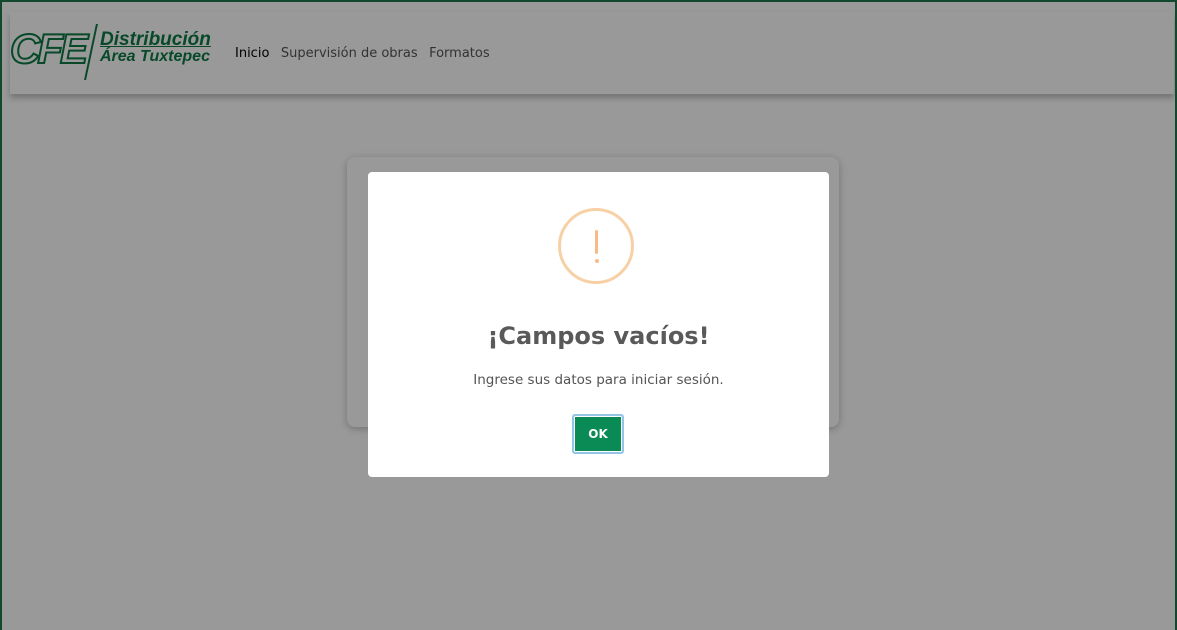 This screenshot has height=630, width=1177. I want to click on dialog-title: ¡Campos vacíos!, so click(598, 336).